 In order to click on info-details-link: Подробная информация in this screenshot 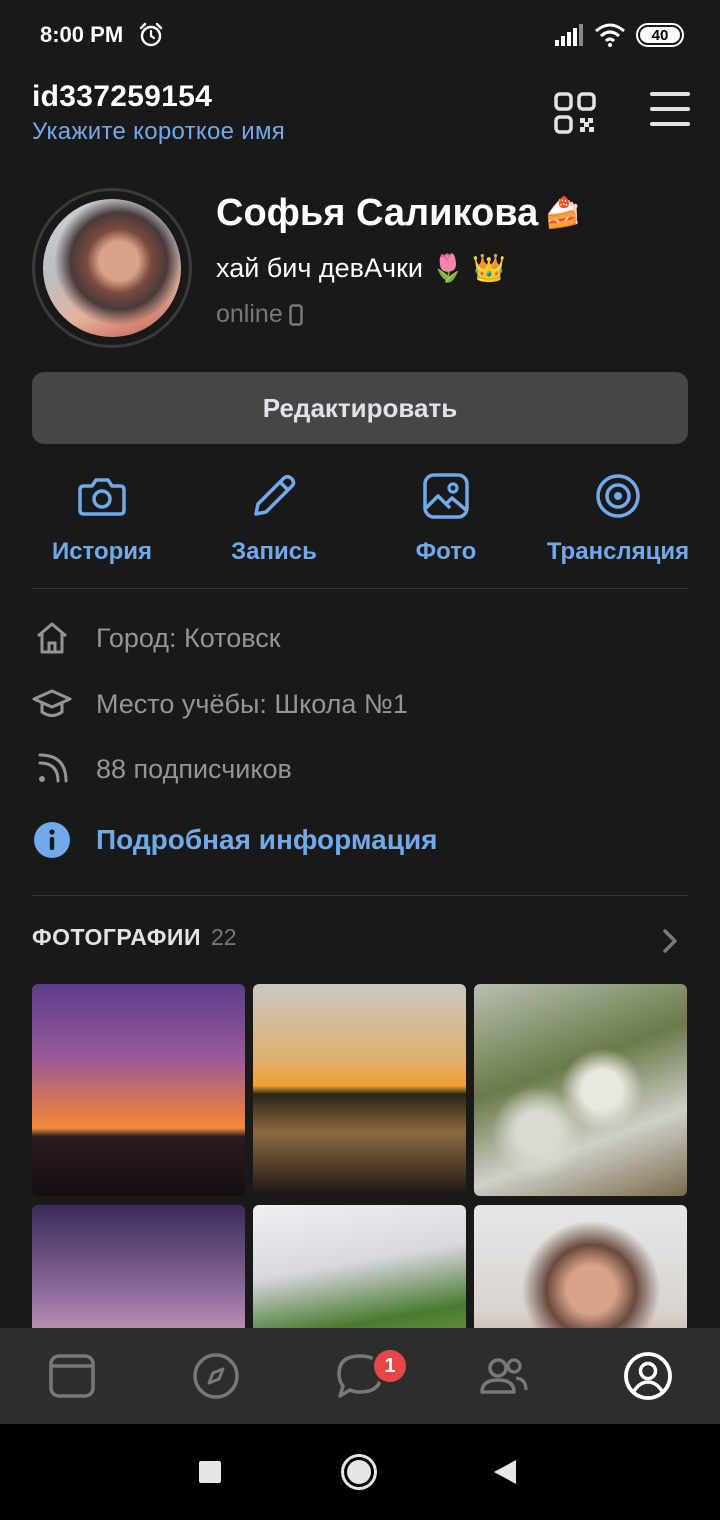, I will do `click(267, 839)`.